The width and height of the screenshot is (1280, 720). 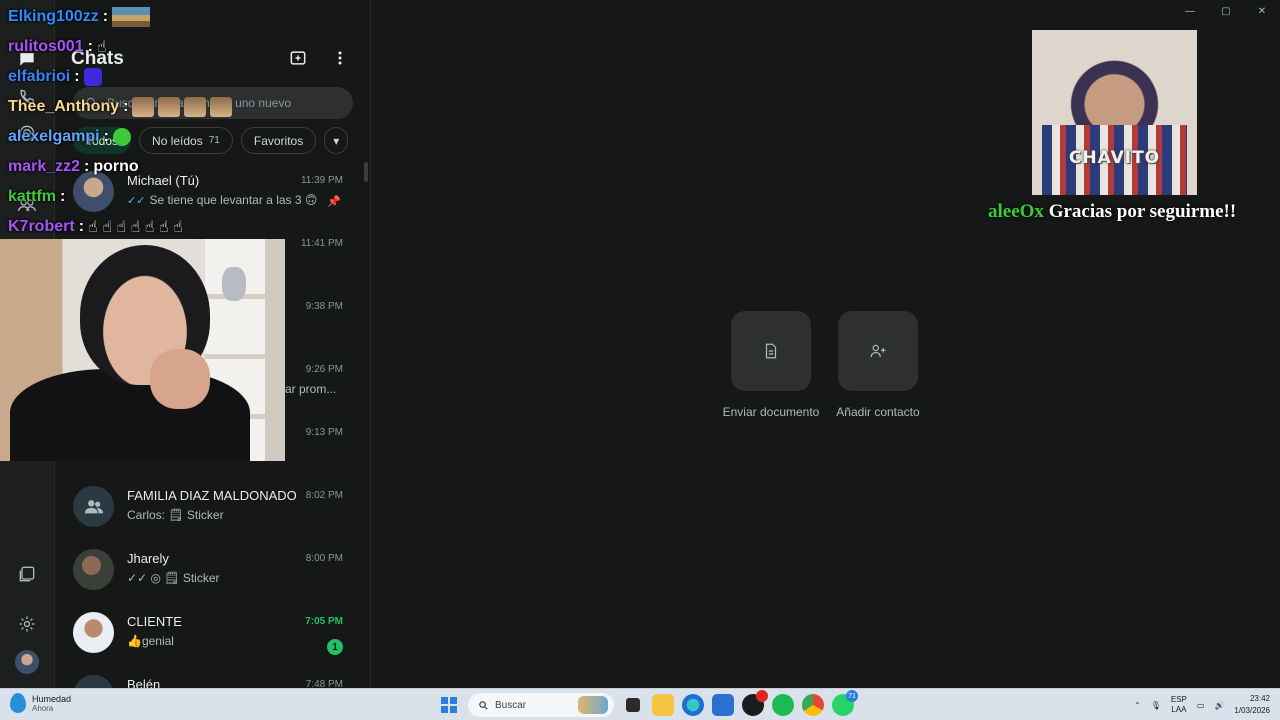 I want to click on filter-more-button: ▾, so click(x=336, y=140).